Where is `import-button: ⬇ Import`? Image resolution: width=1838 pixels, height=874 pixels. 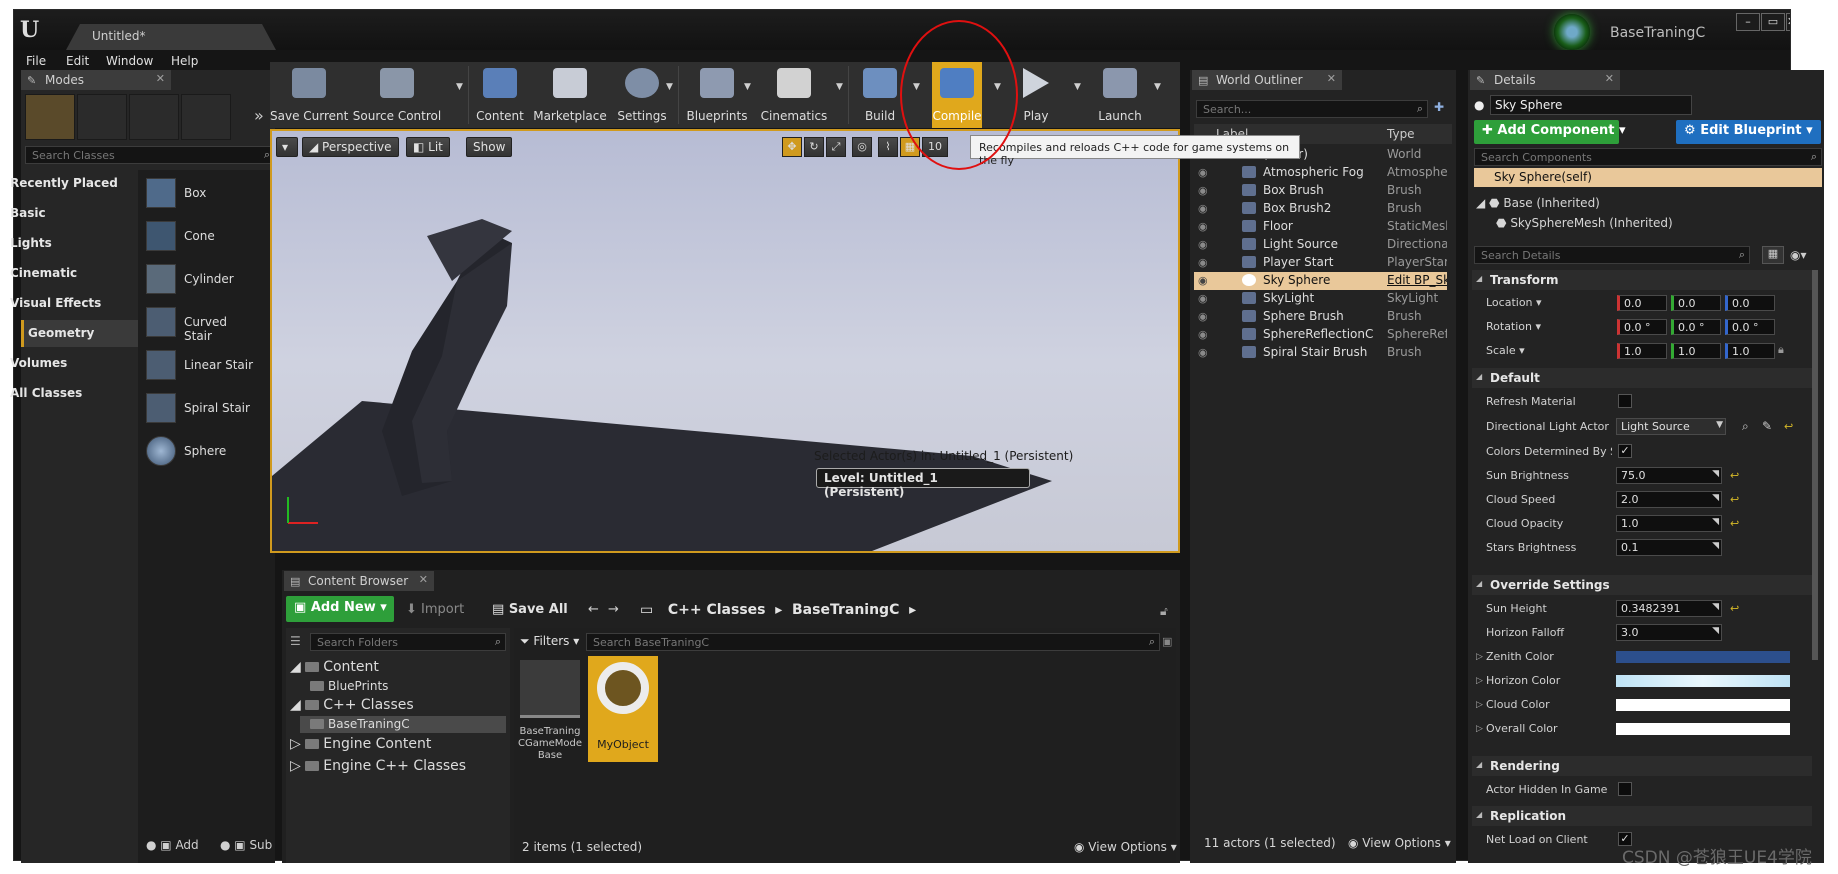 import-button: ⬇ Import is located at coordinates (435, 614).